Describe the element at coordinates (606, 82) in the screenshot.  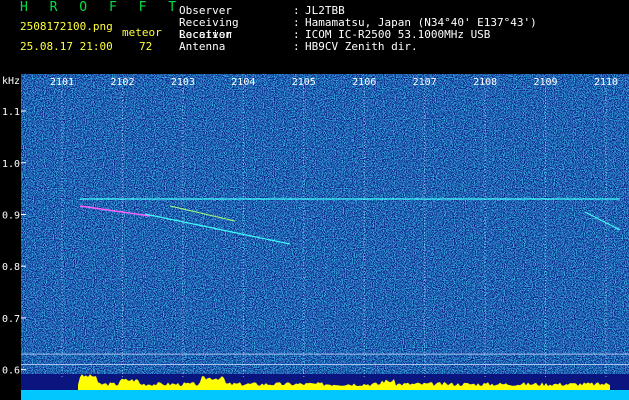
I see `x-tick-label: 2110` at that location.